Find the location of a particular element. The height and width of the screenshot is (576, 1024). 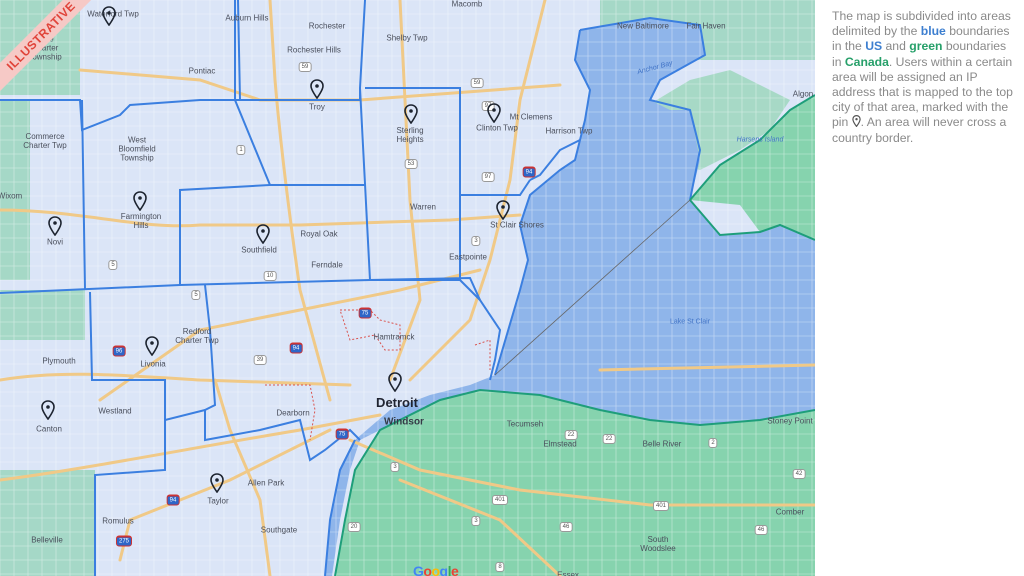

shield-42: 42 is located at coordinates (799, 474).